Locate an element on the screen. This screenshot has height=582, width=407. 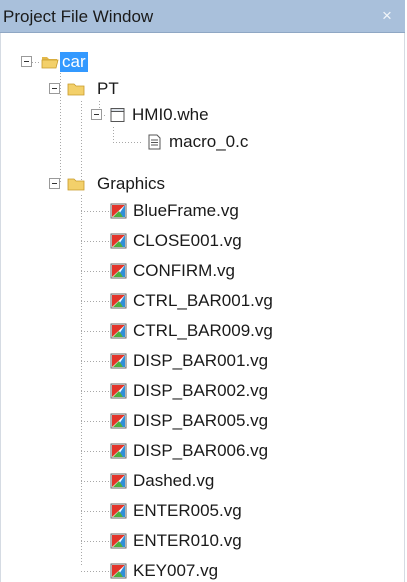
tree-label: CTRL_BAR001.vg is located at coordinates (203, 300).